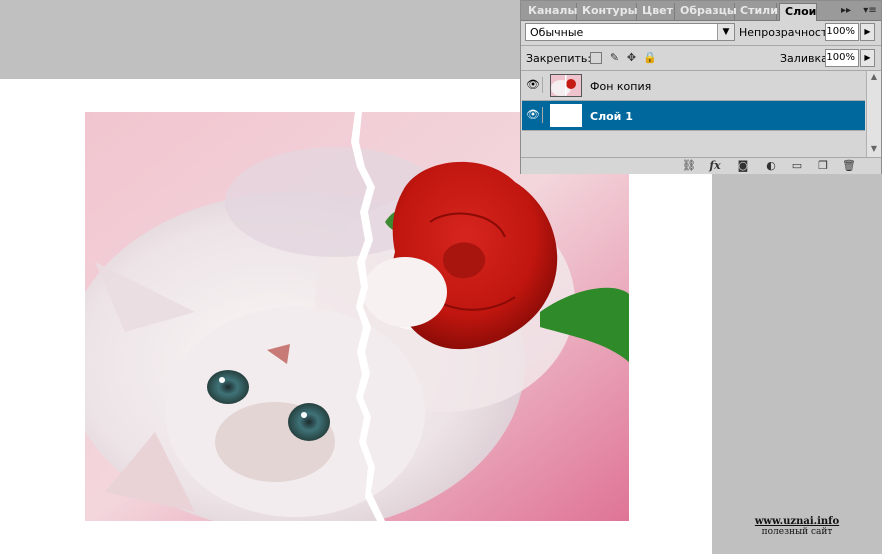  What do you see at coordinates (621, 86) in the screenshot?
I see `layer-name: Фон копия` at bounding box center [621, 86].